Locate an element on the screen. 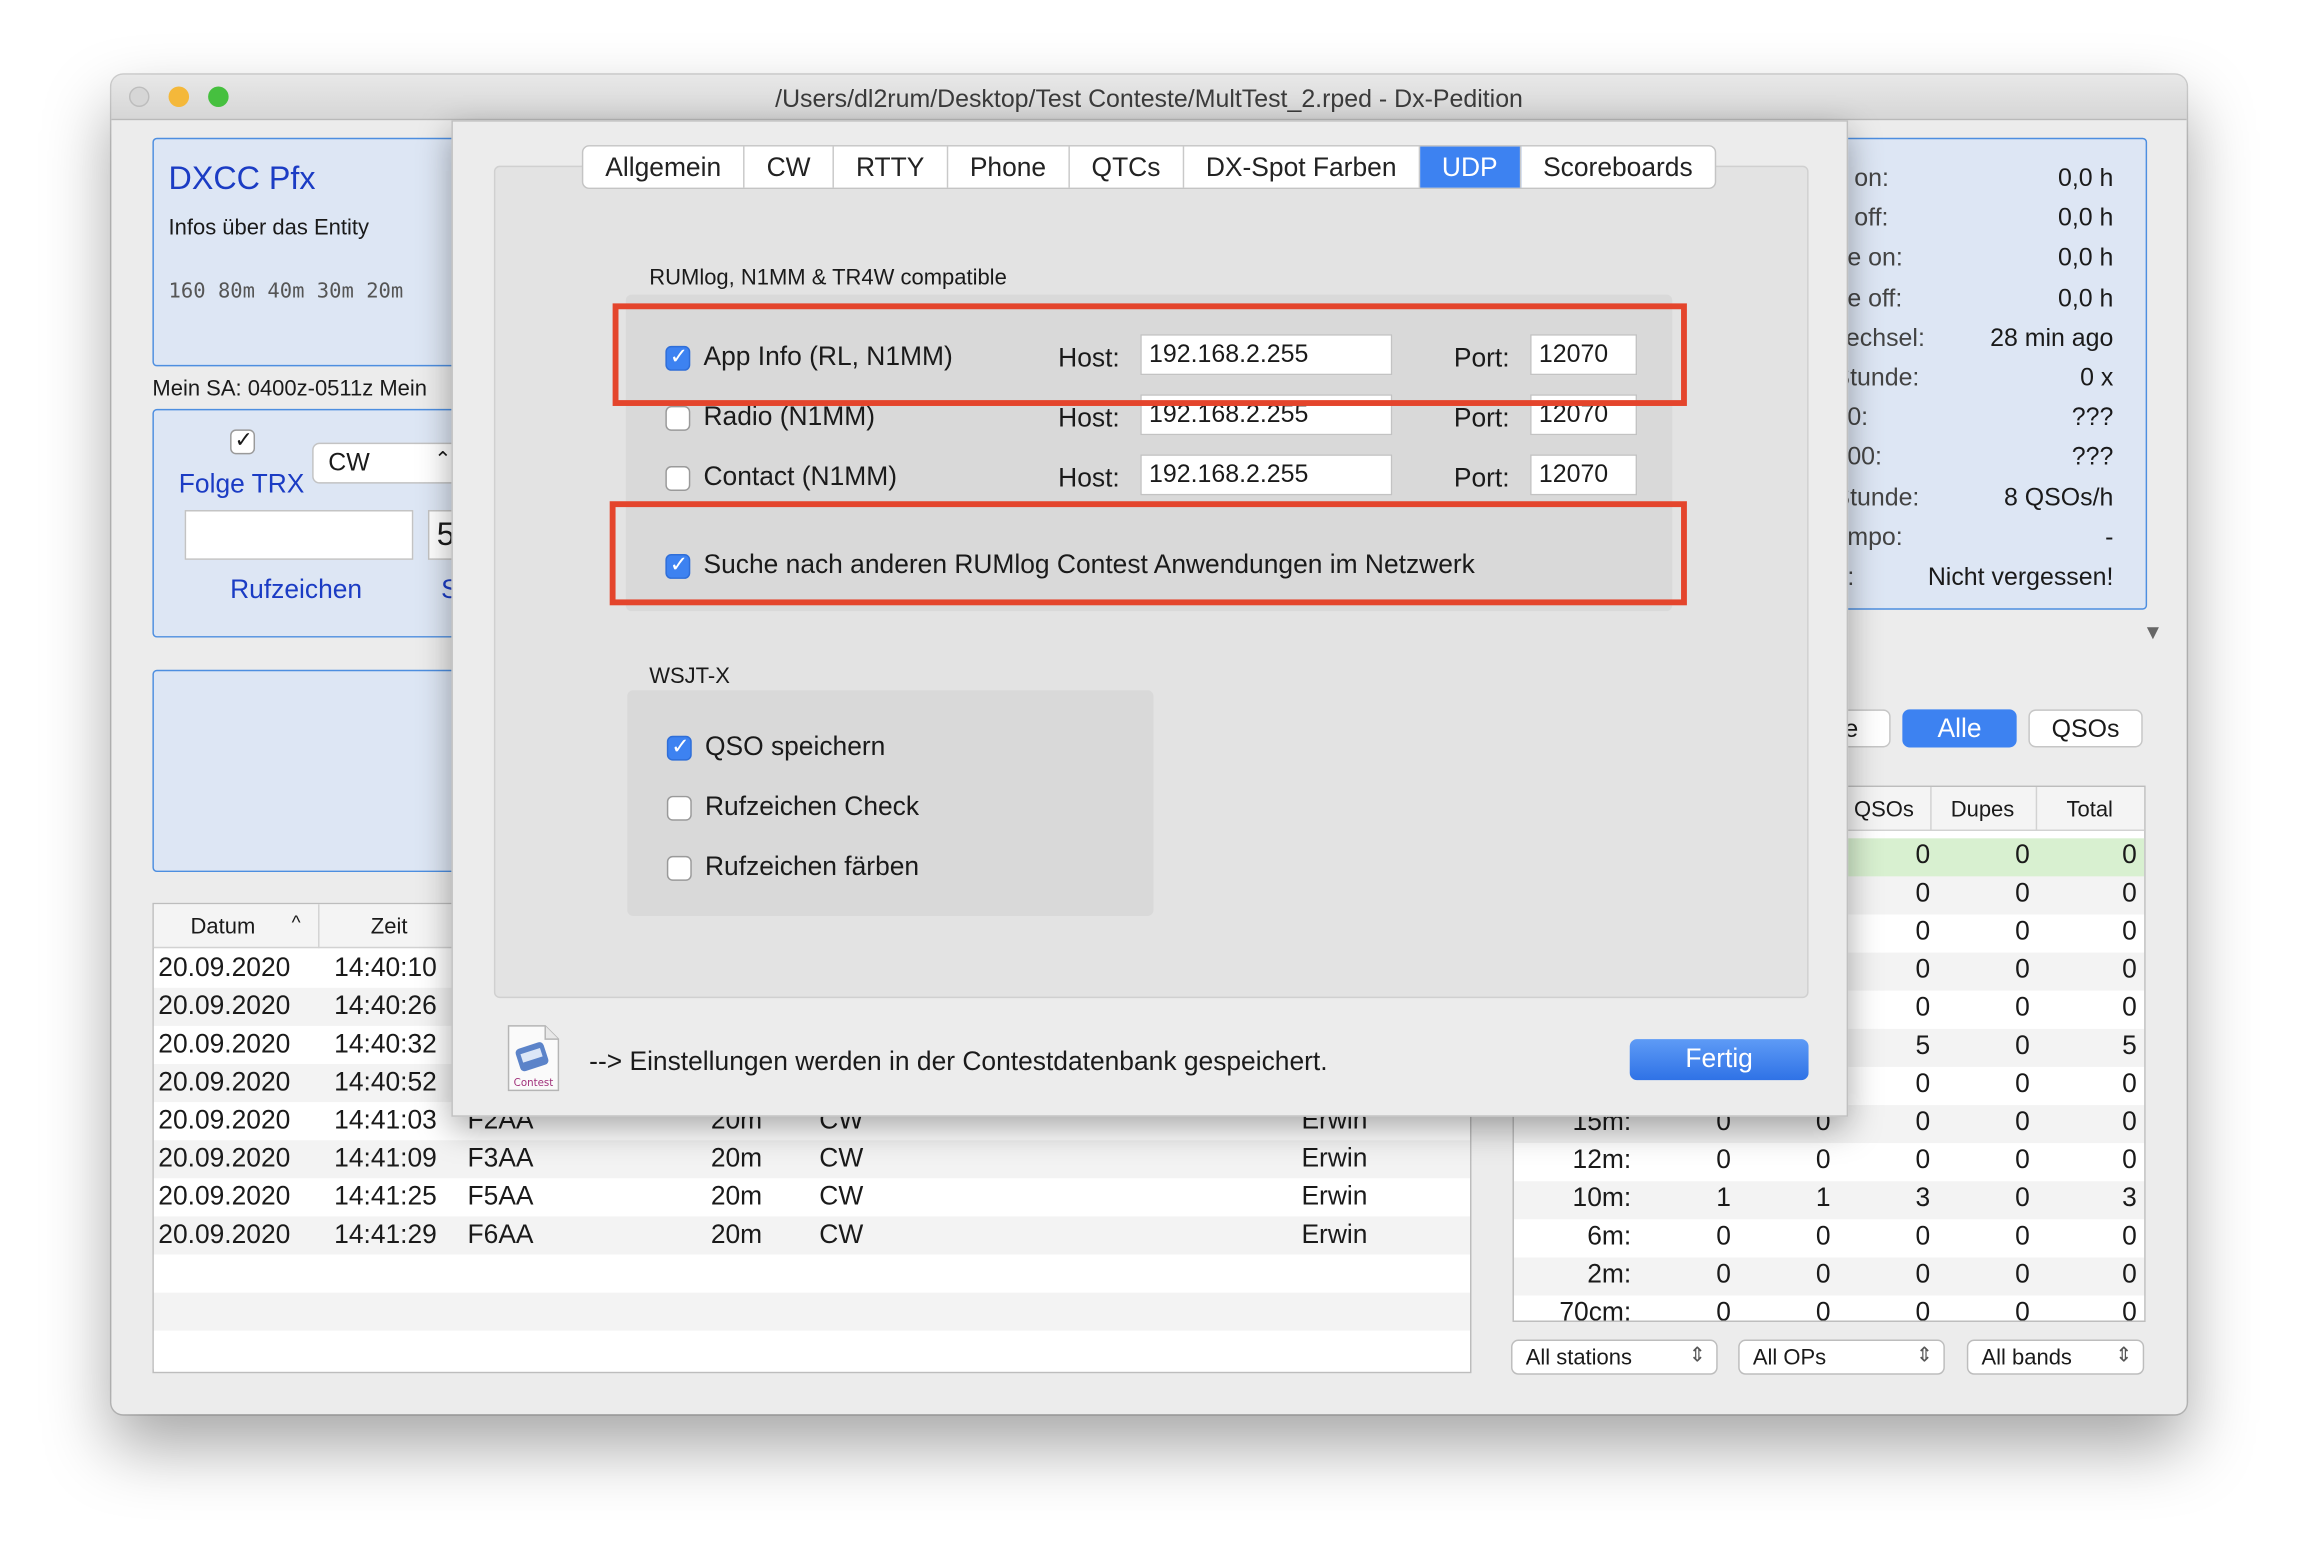 This screenshot has height=1562, width=2298. port-label: Port: is located at coordinates (1481, 418).